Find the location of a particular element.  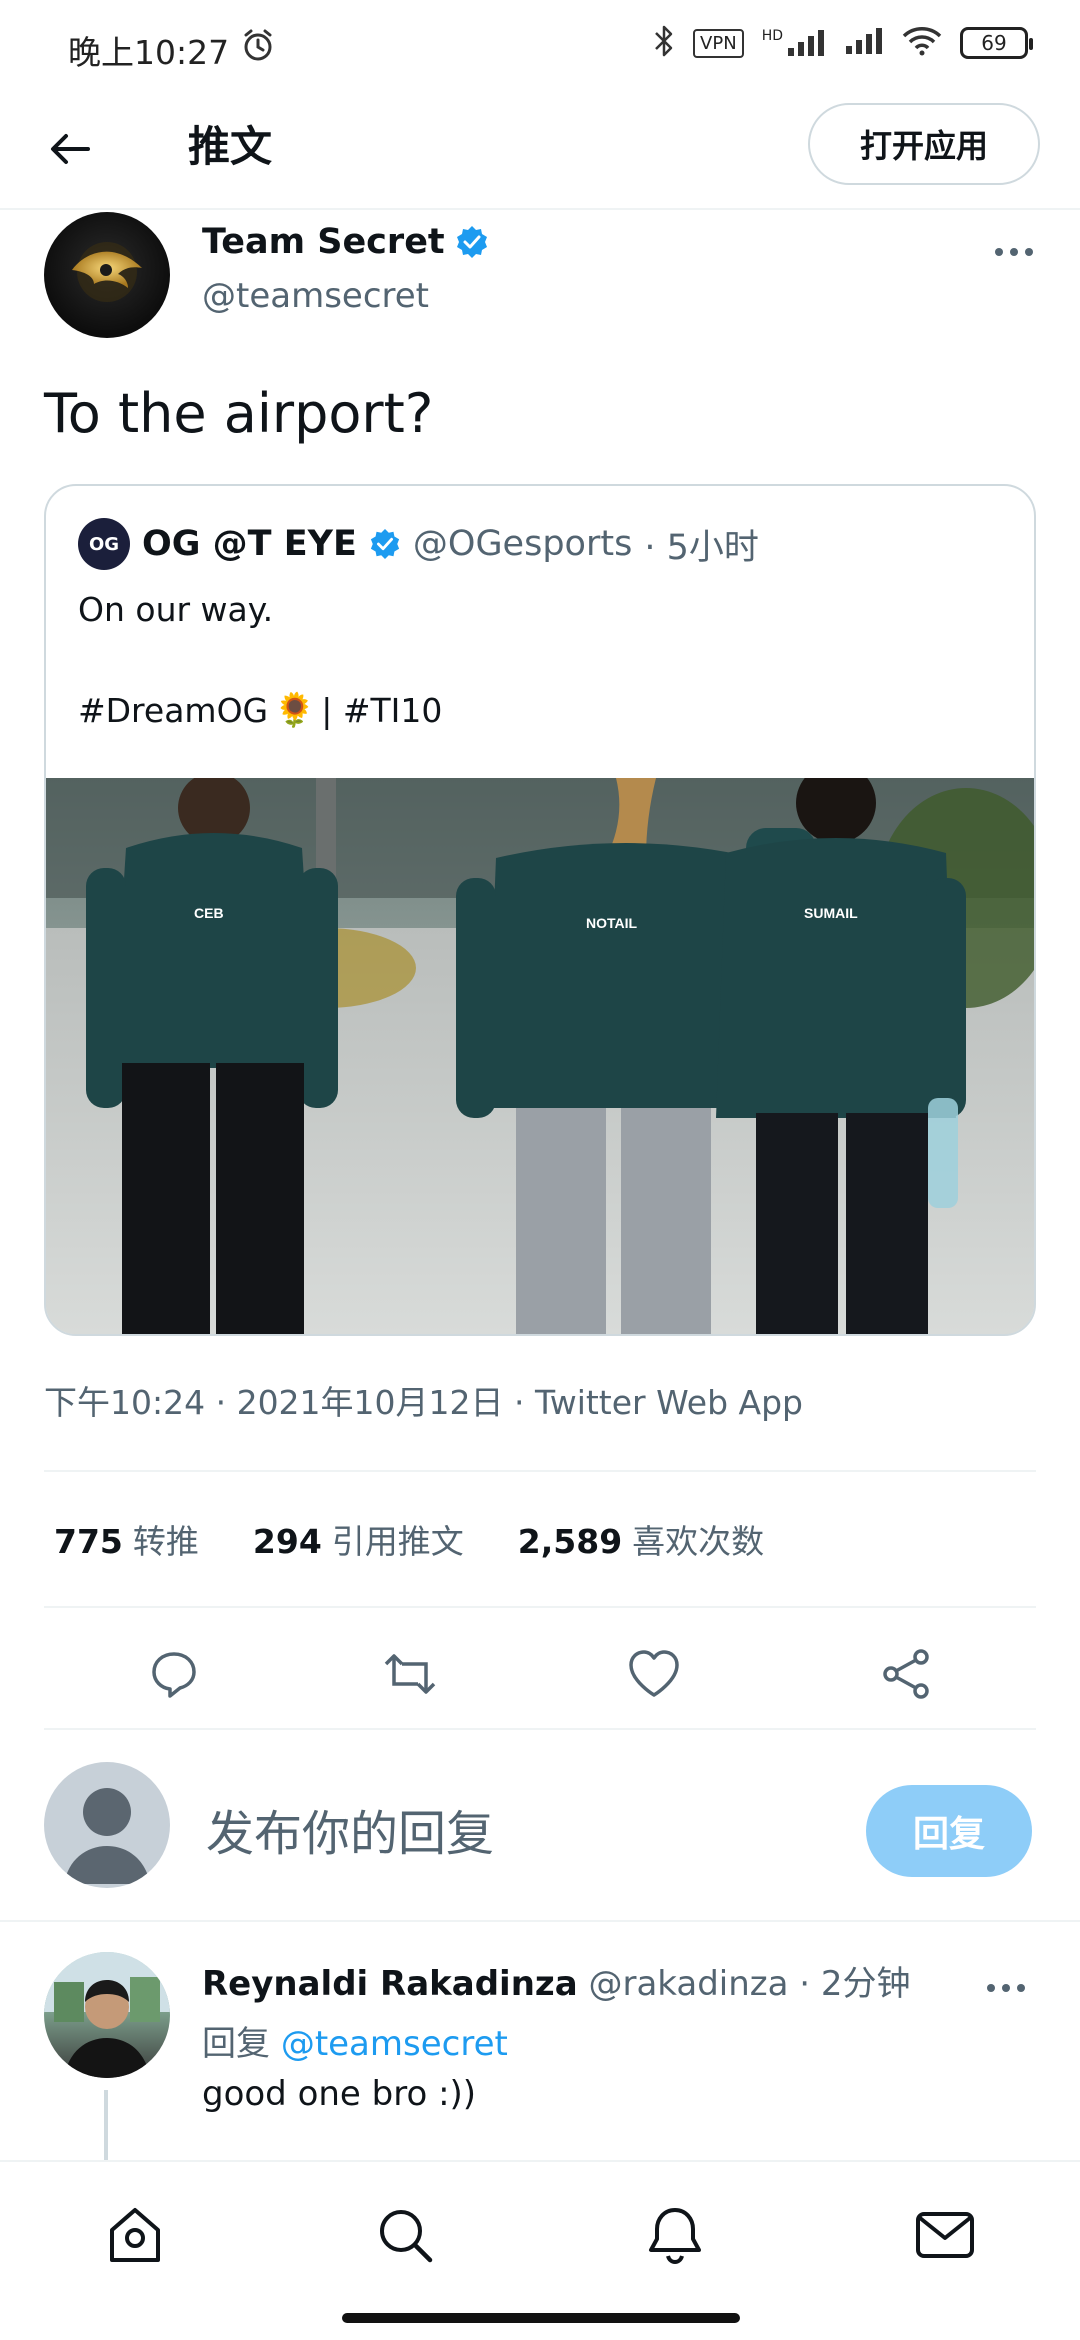

signal-icon: HD is located at coordinates (794, 43).